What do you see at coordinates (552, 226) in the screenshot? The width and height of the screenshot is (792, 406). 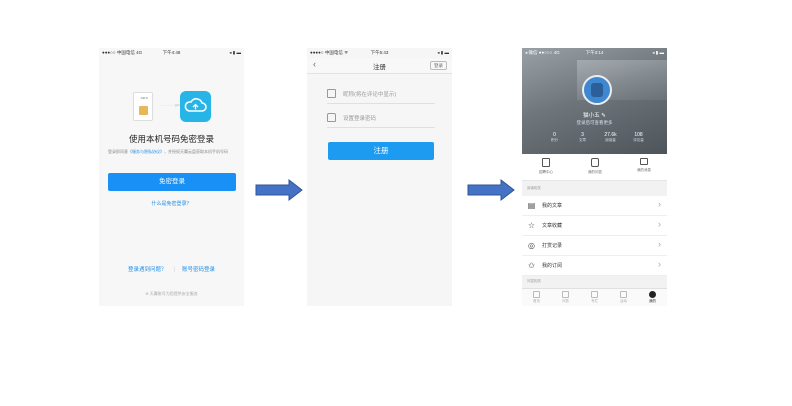 I see `menu-item-label: 文章收藏` at bounding box center [552, 226].